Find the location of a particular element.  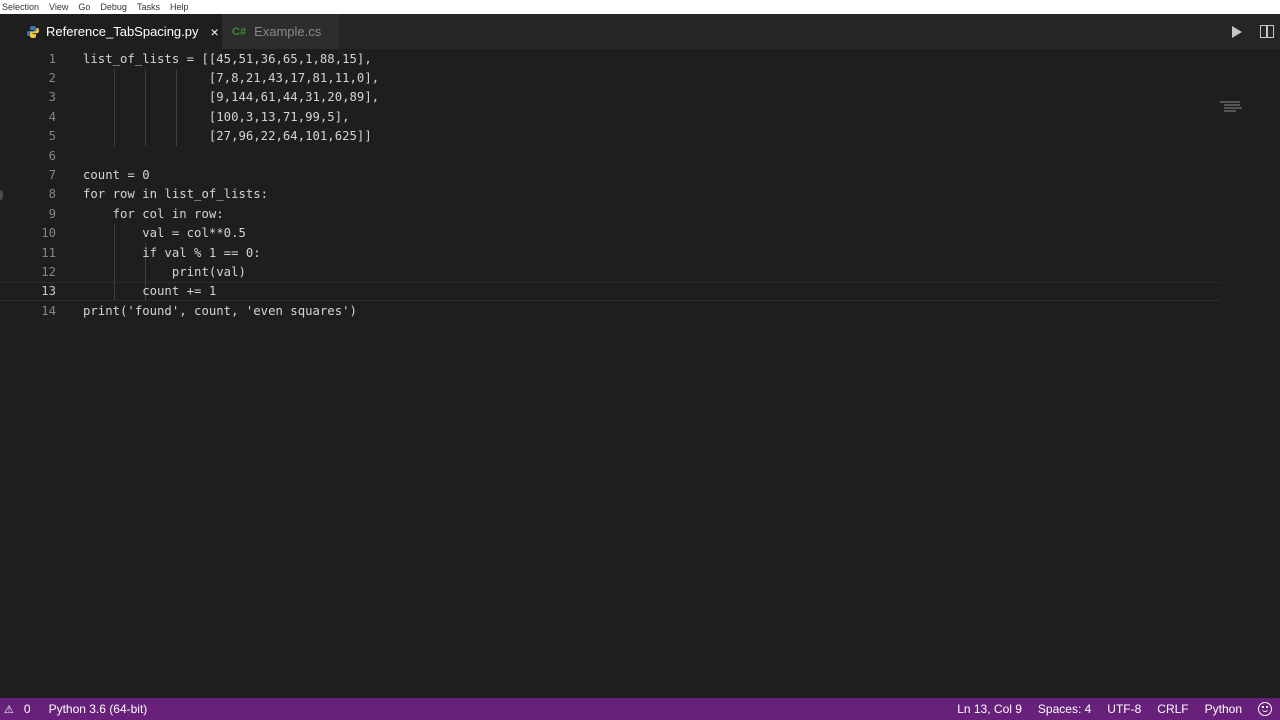

tab-reference-tabspacing: Reference_TabSpacing.py × is located at coordinates (111, 31).